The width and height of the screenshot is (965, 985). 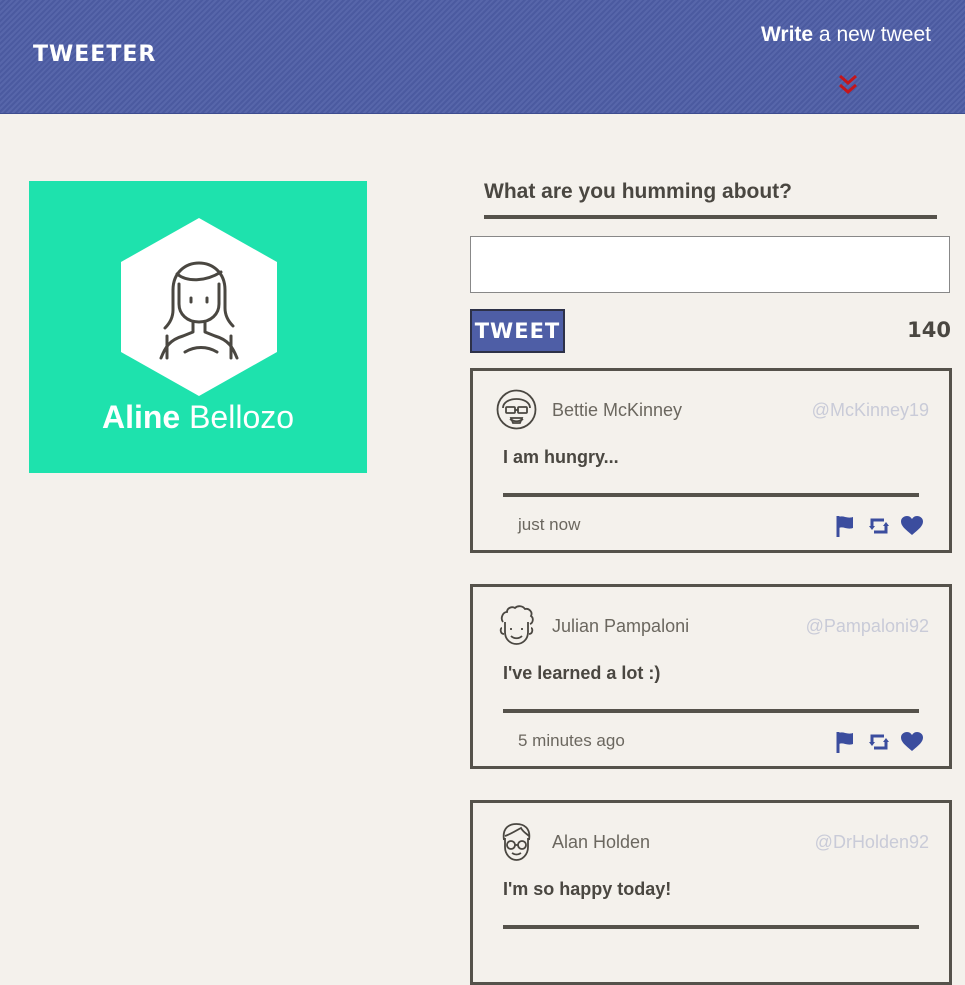 What do you see at coordinates (617, 410) in the screenshot?
I see `tweet-author-name: Bettie McKinney` at bounding box center [617, 410].